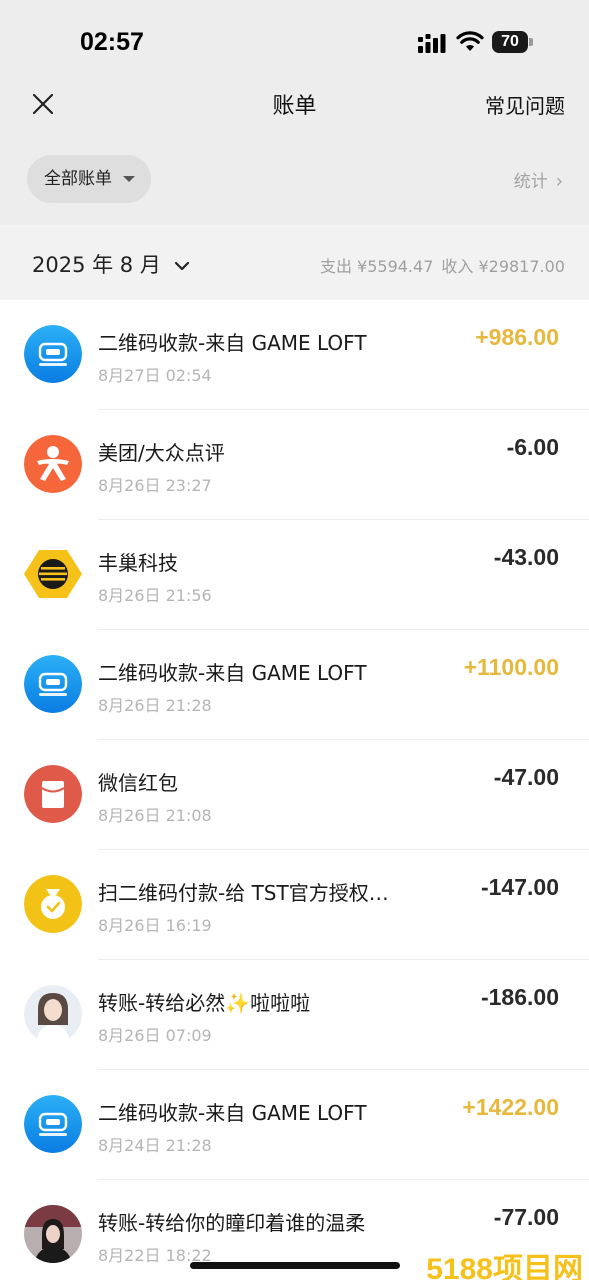  Describe the element at coordinates (504, 1266) in the screenshot. I see `watermark-logo: 5188项目网` at that location.